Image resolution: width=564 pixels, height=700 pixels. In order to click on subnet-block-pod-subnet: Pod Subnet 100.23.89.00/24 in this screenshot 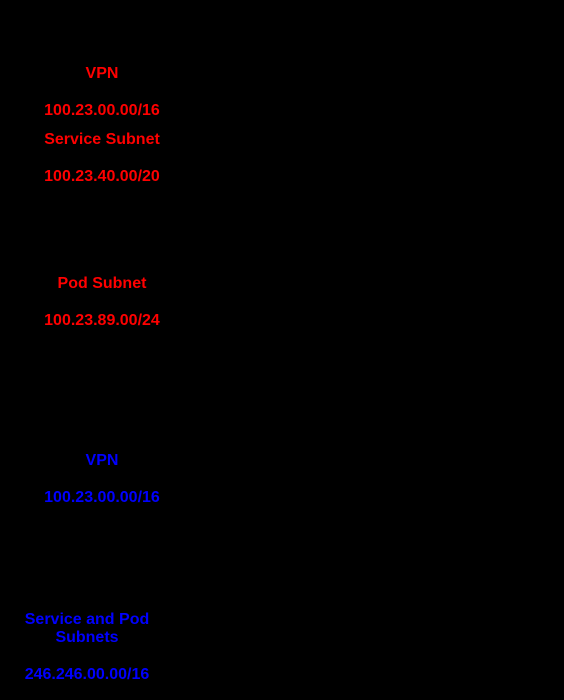, I will do `click(102, 302)`.